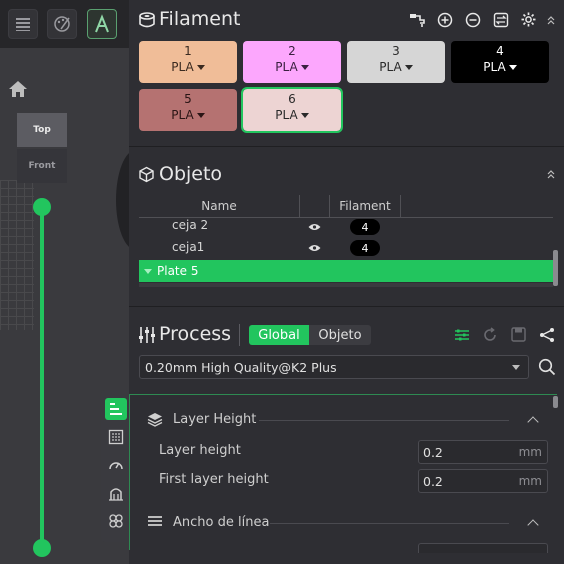  What do you see at coordinates (279, 335) in the screenshot?
I see `mode-global-toggle: Global` at bounding box center [279, 335].